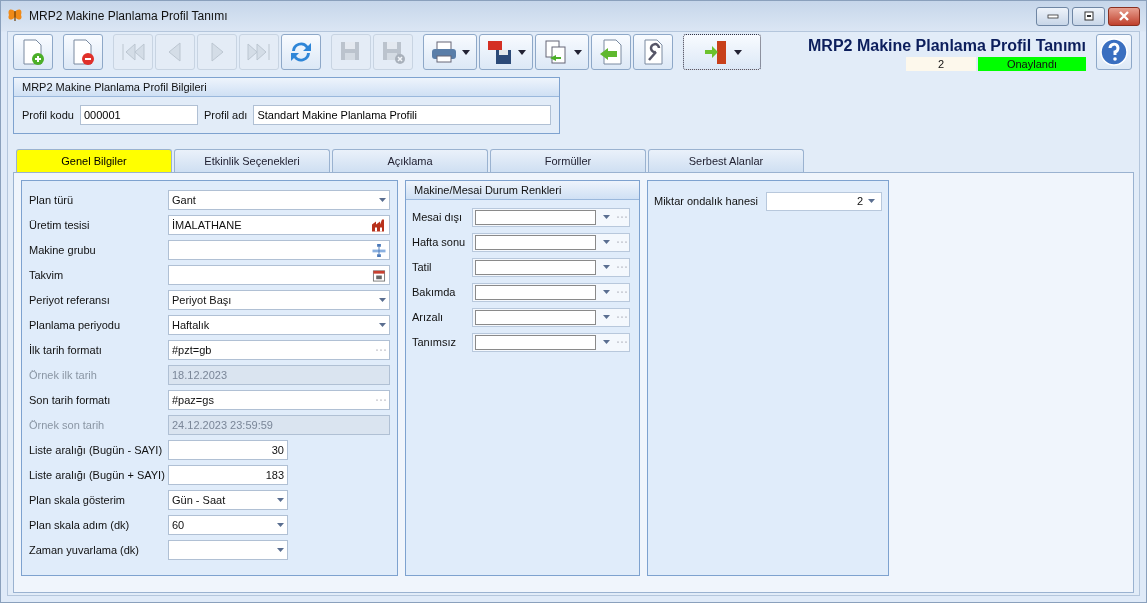  Describe the element at coordinates (500, 52) in the screenshot. I see `pdf-save-icon` at that location.